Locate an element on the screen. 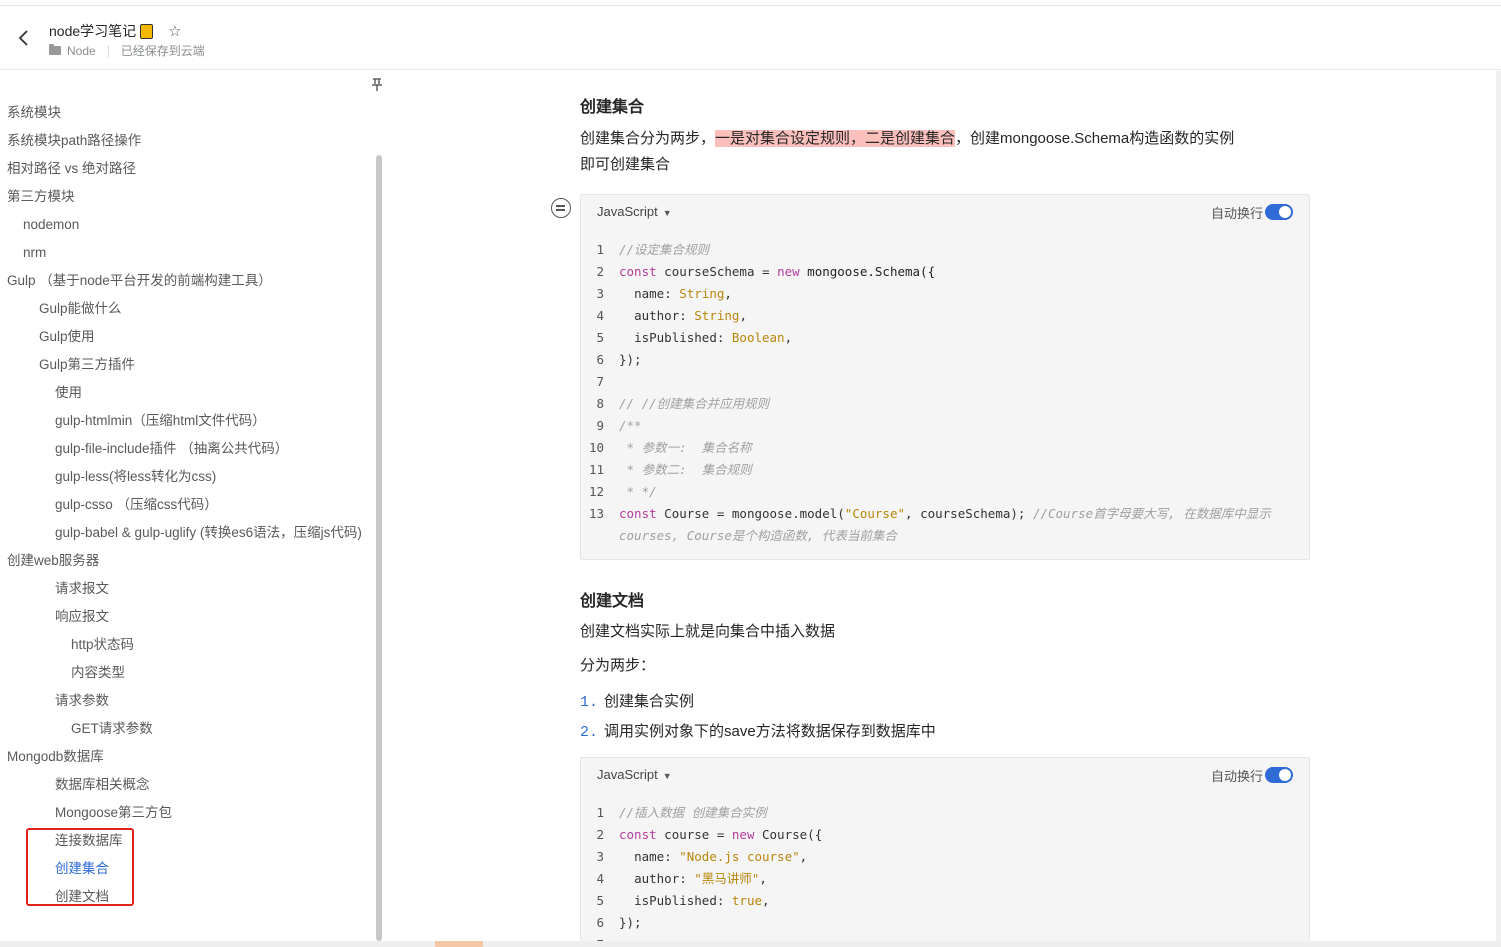 The height and width of the screenshot is (947, 1501). scrollbar-thumb is located at coordinates (459, 944).